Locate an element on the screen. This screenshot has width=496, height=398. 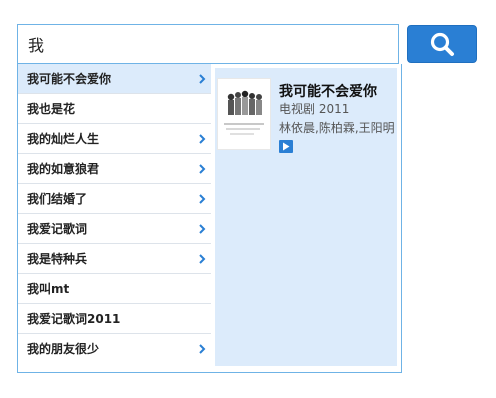
suggestion-label: 我的如意狼君 is located at coordinates (63, 169).